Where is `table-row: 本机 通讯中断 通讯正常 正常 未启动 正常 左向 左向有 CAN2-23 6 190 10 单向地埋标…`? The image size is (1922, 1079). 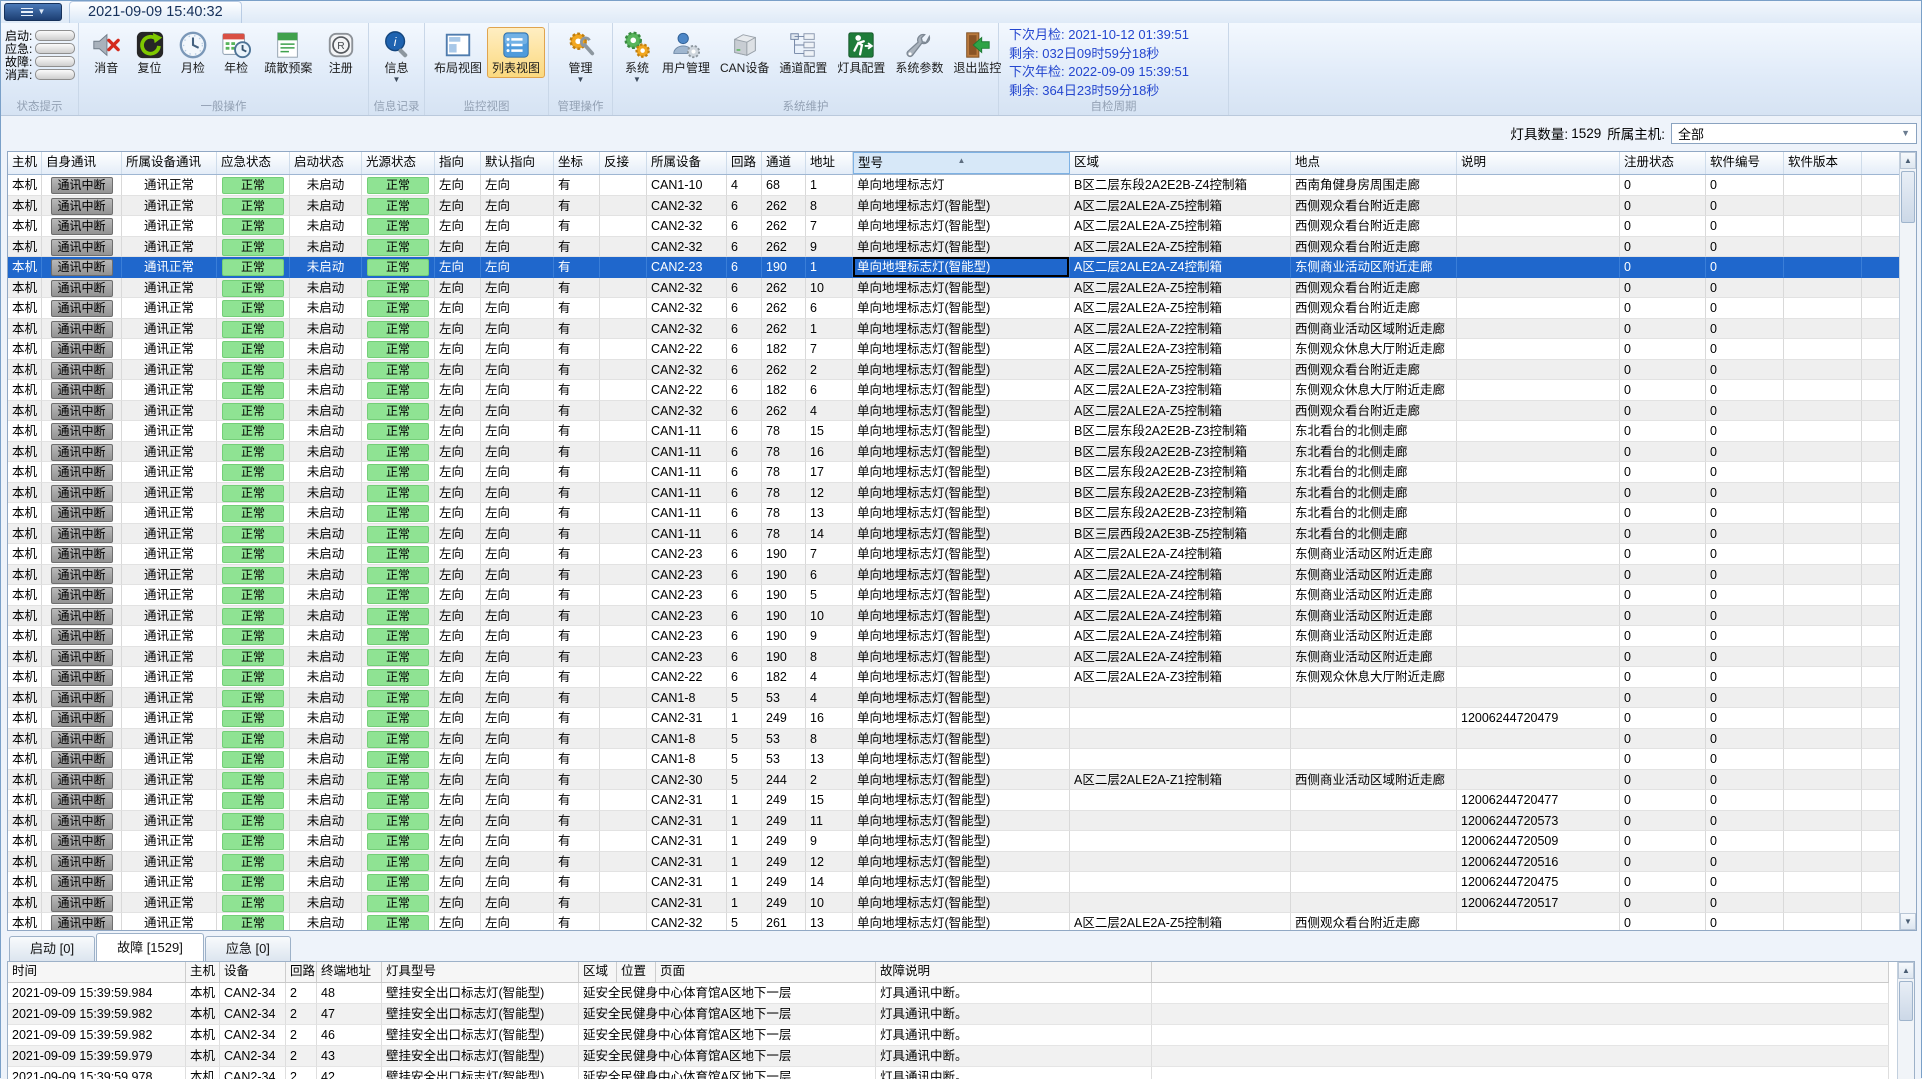 table-row: 本机 通讯中断 通讯正常 正常 未启动 正常 左向 左向有 CAN2-23 6 190 10 单向地埋标… is located at coordinates (954, 615).